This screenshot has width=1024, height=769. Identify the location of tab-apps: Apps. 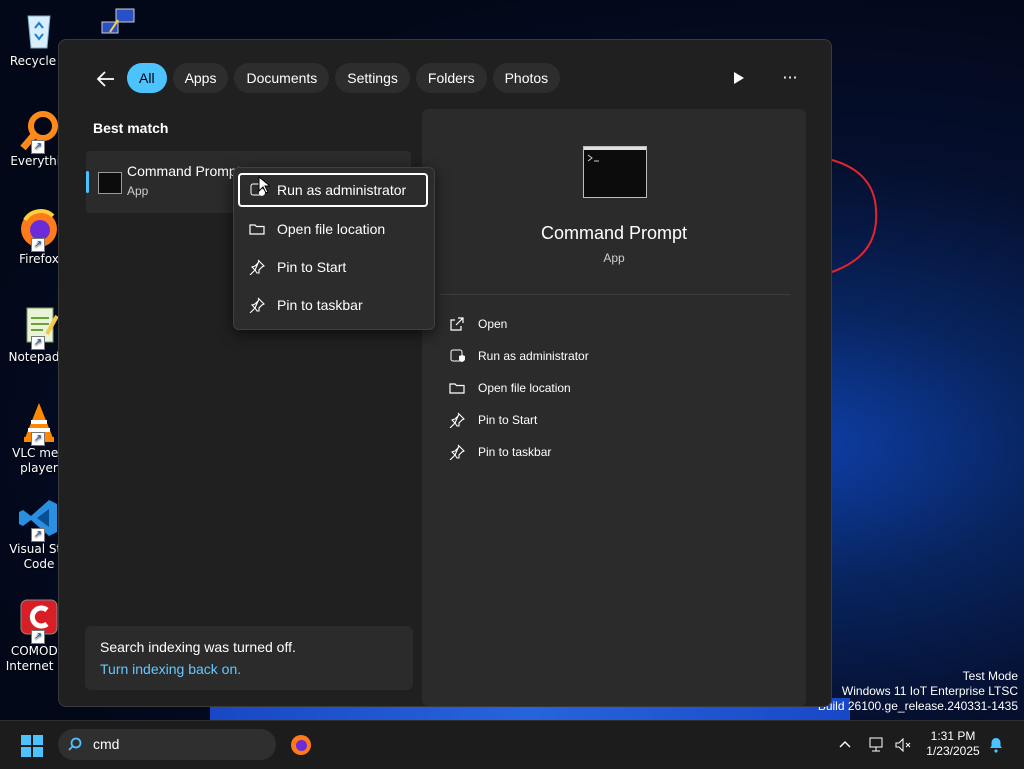
(200, 78).